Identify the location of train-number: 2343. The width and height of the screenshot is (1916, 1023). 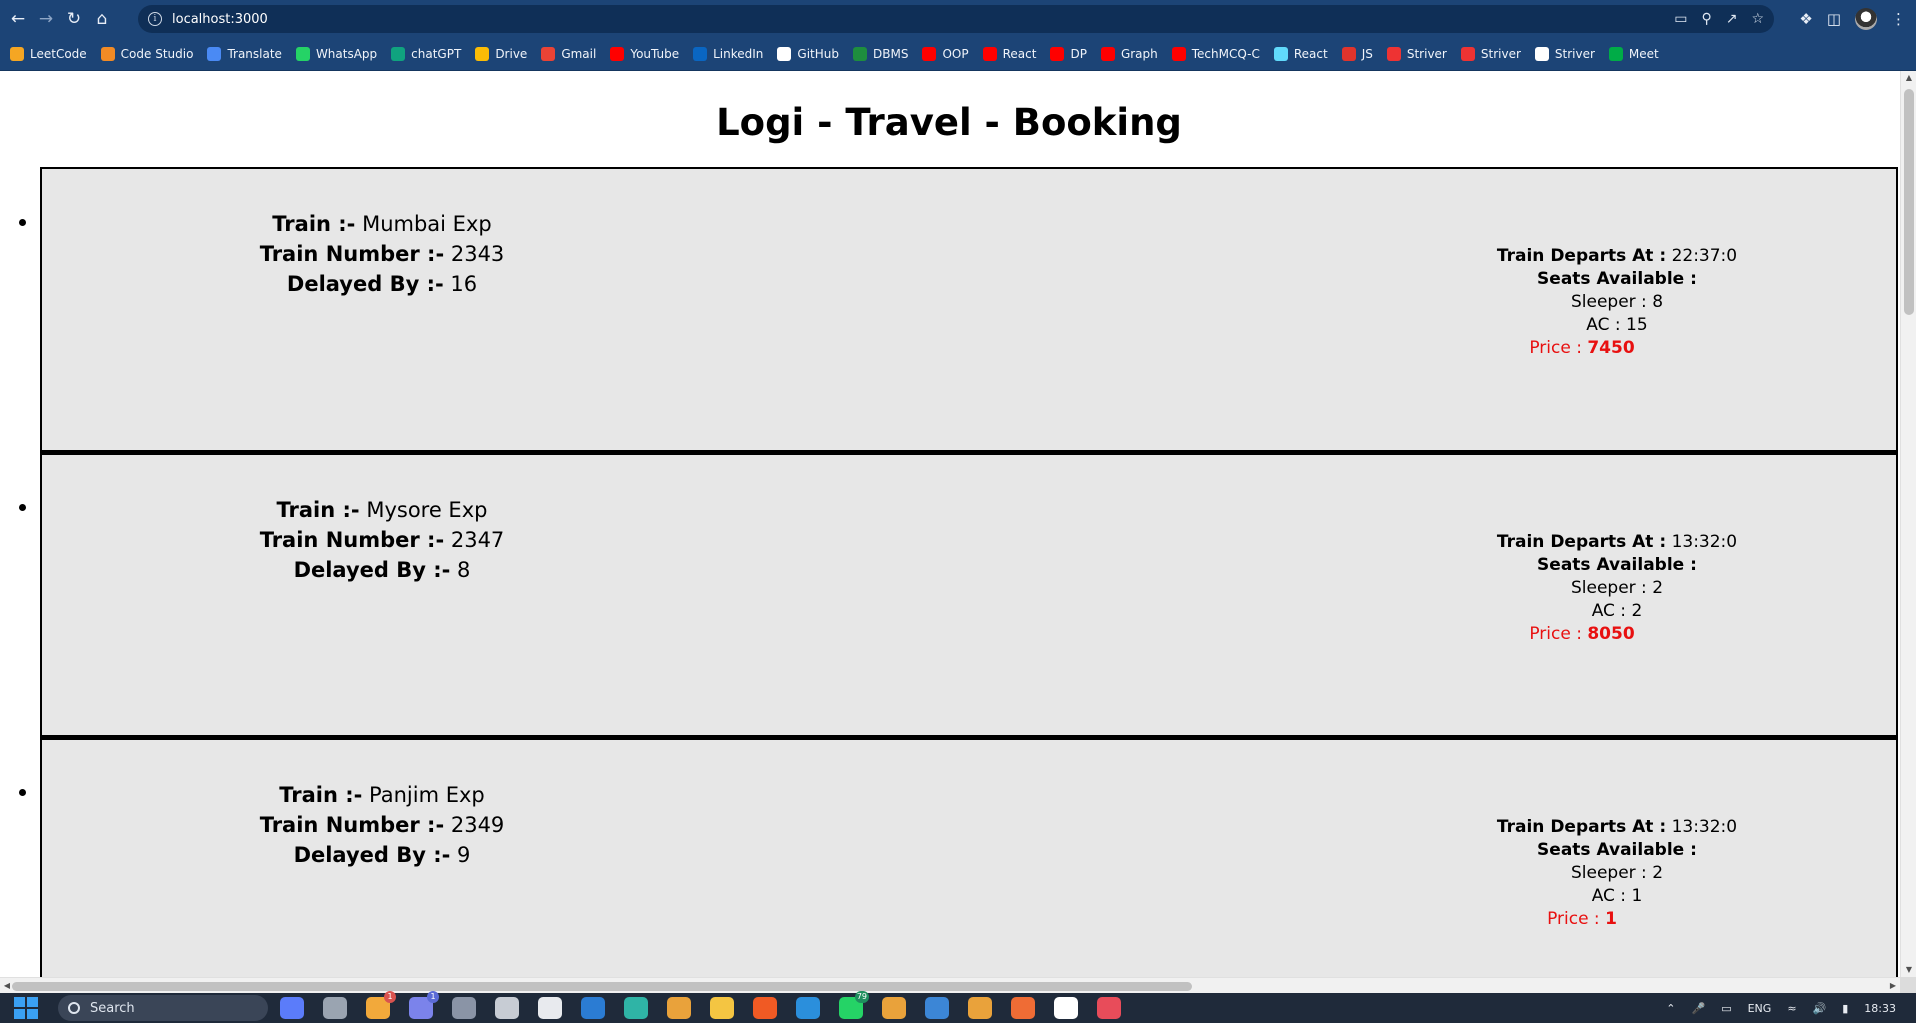
(477, 254).